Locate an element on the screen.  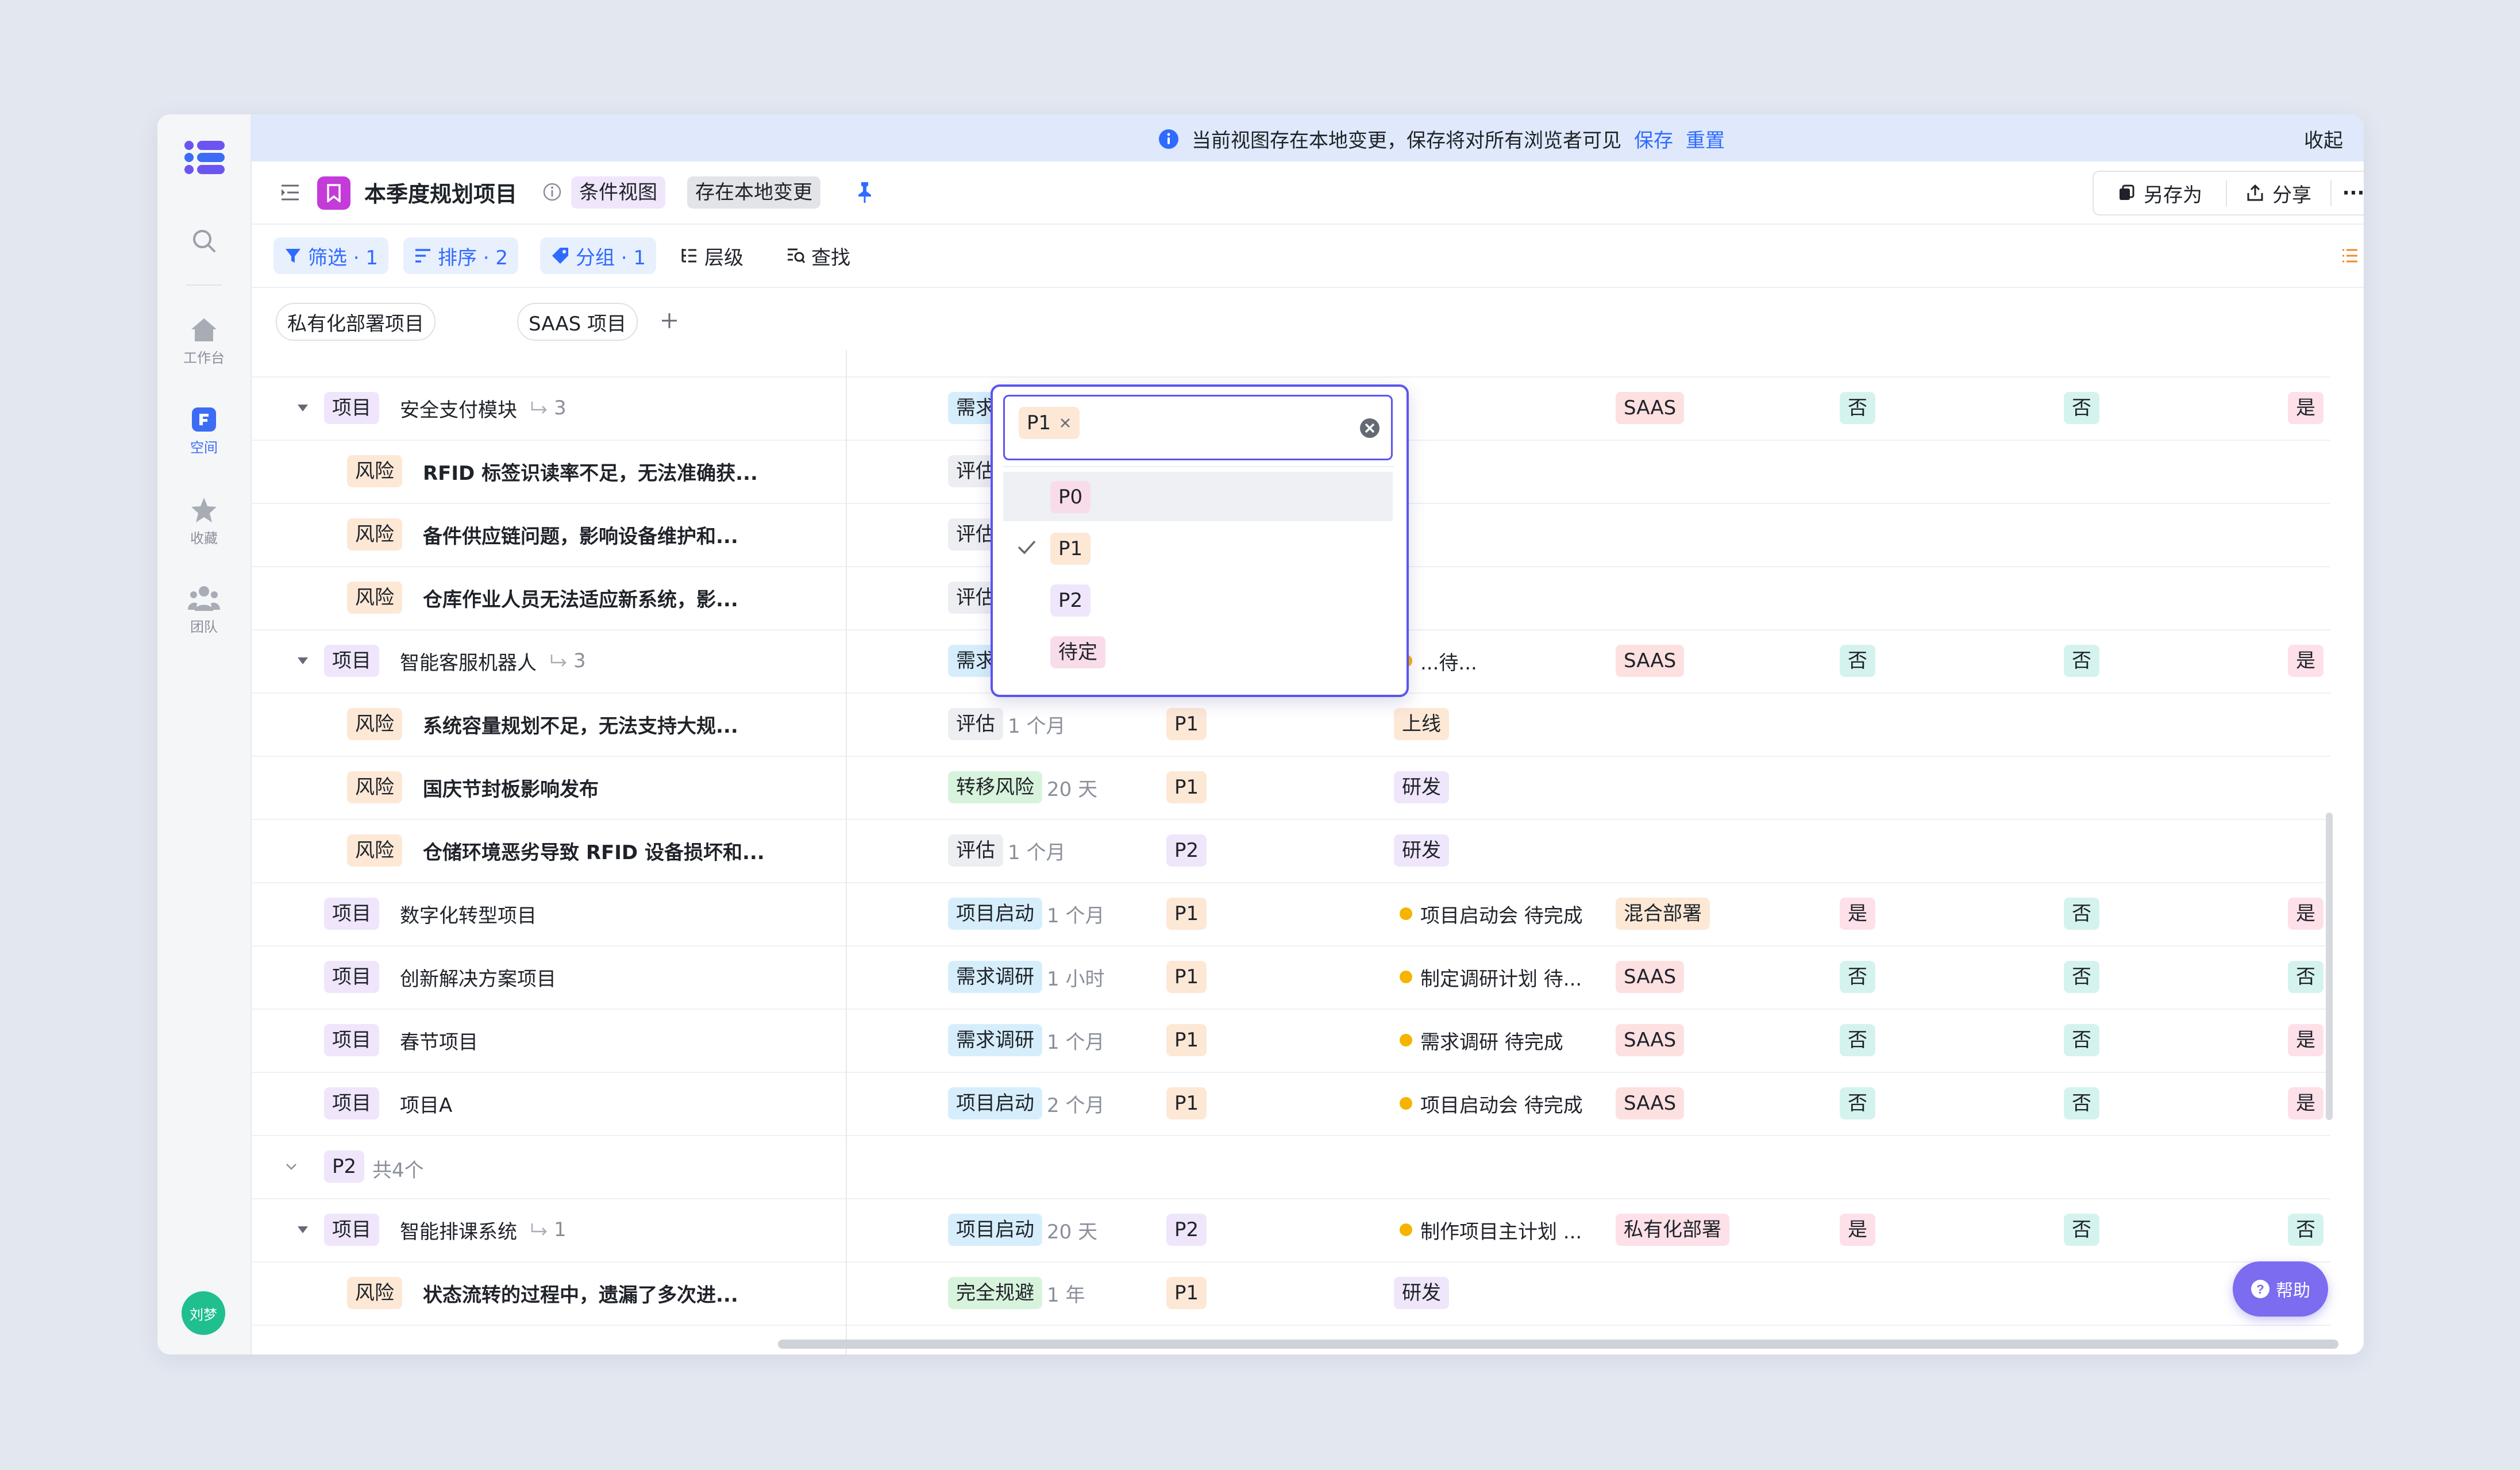
sidebar-item-workbench: 工作台 is located at coordinates (204, 342).